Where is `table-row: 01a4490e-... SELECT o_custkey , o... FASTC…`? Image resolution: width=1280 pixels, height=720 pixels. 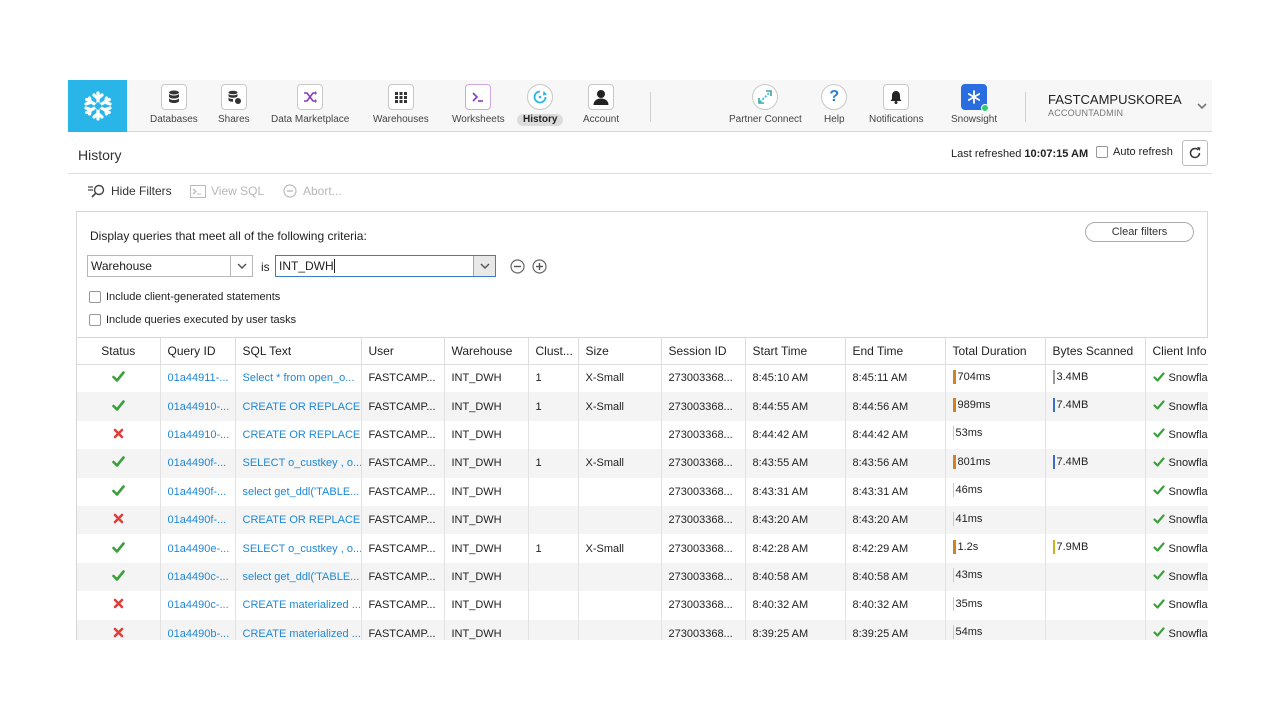 table-row: 01a4490e-... SELECT o_custkey , o... FASTC… is located at coordinates (642, 548).